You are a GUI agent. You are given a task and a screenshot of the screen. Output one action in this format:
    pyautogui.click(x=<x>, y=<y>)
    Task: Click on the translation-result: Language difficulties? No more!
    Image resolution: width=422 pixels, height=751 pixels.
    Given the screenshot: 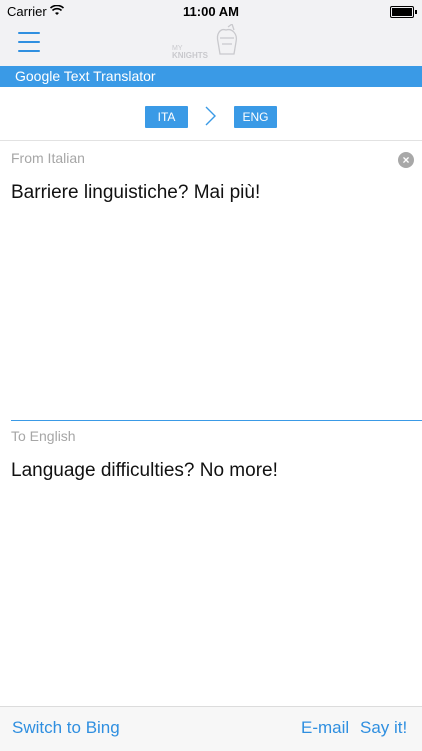 What is the action you would take?
    pyautogui.click(x=144, y=470)
    